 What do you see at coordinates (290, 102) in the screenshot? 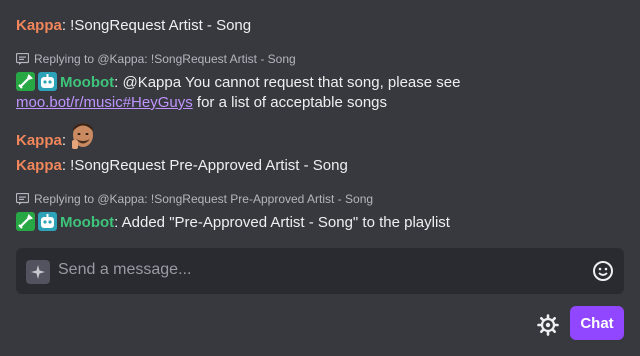
I see `message-text-continued: for a list of acceptable songs` at bounding box center [290, 102].